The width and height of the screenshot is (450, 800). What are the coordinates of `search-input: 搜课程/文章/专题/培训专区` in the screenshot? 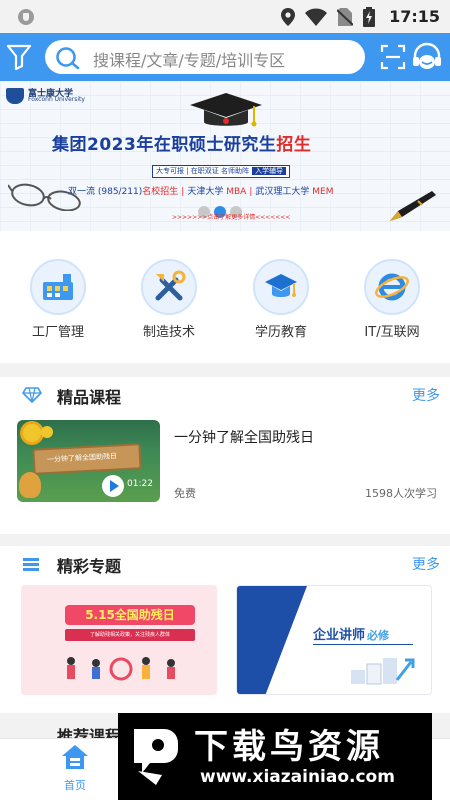 It's located at (205, 57).